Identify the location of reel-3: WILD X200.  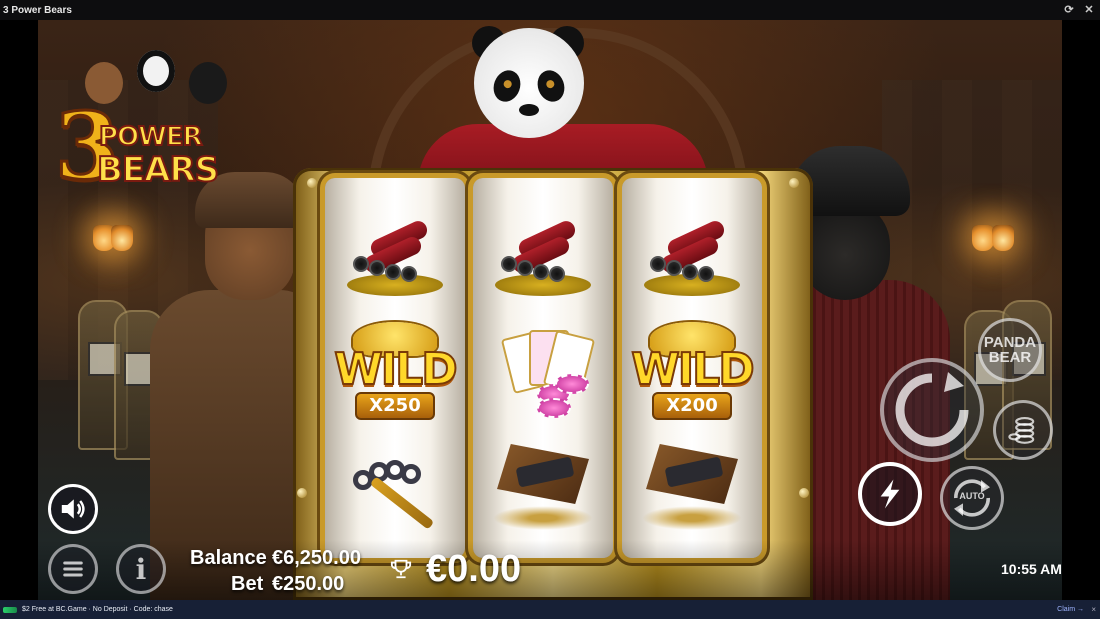
(692, 368).